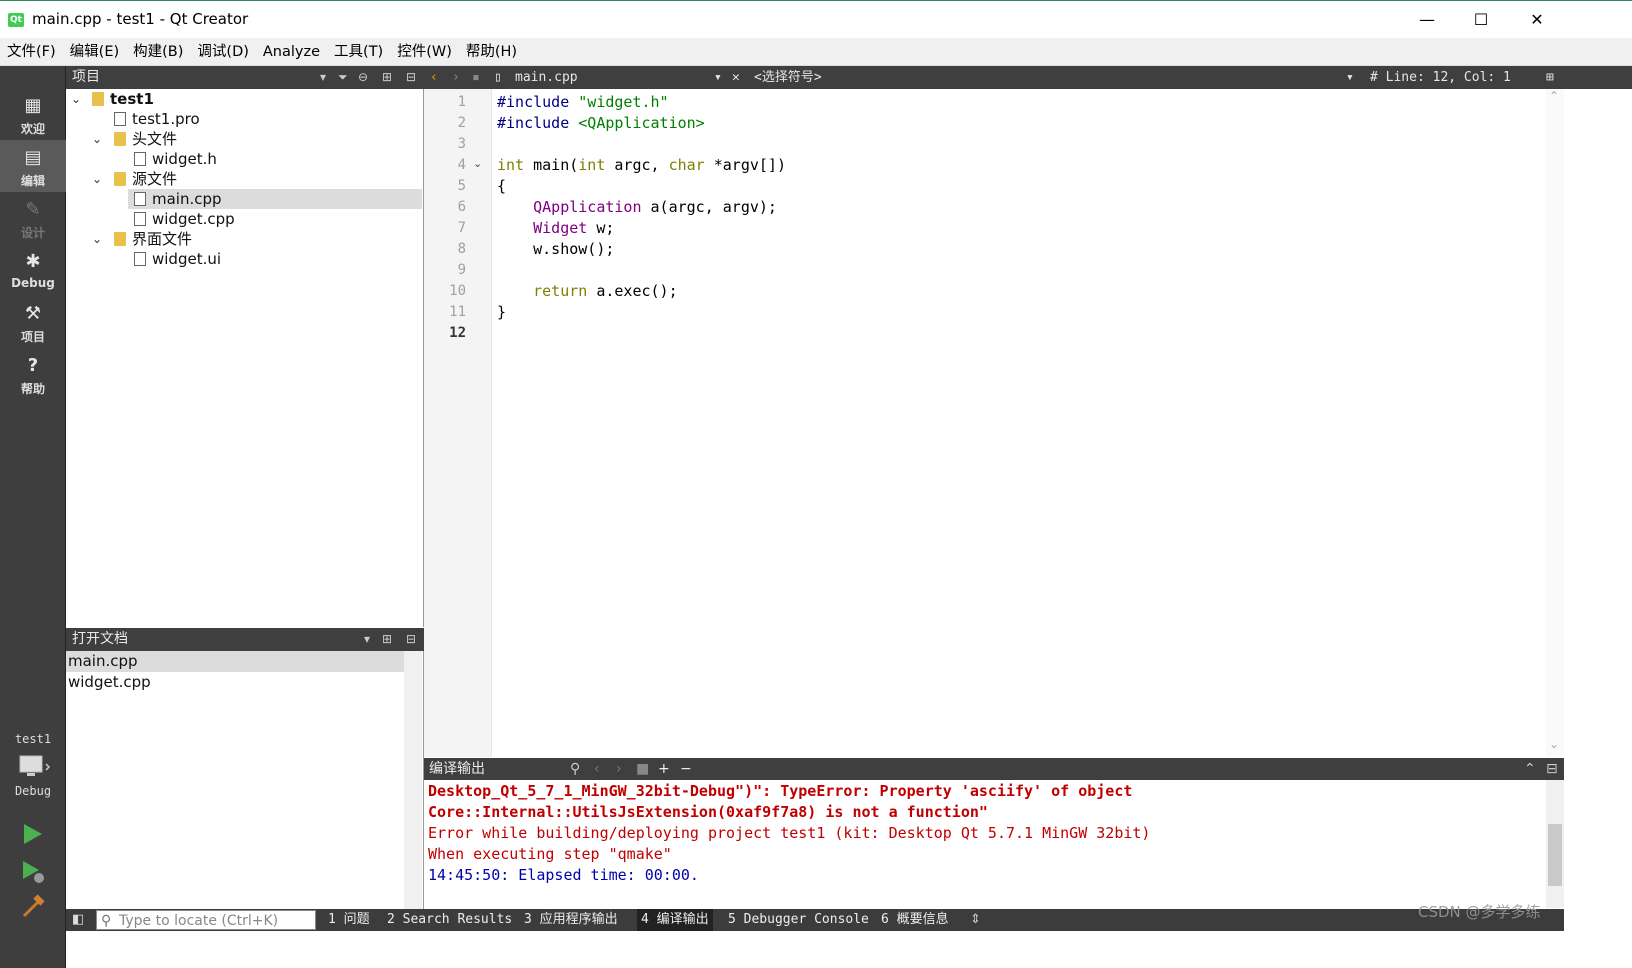 The image size is (1632, 968). I want to click on mode-edit: ▤ 编辑, so click(33, 166).